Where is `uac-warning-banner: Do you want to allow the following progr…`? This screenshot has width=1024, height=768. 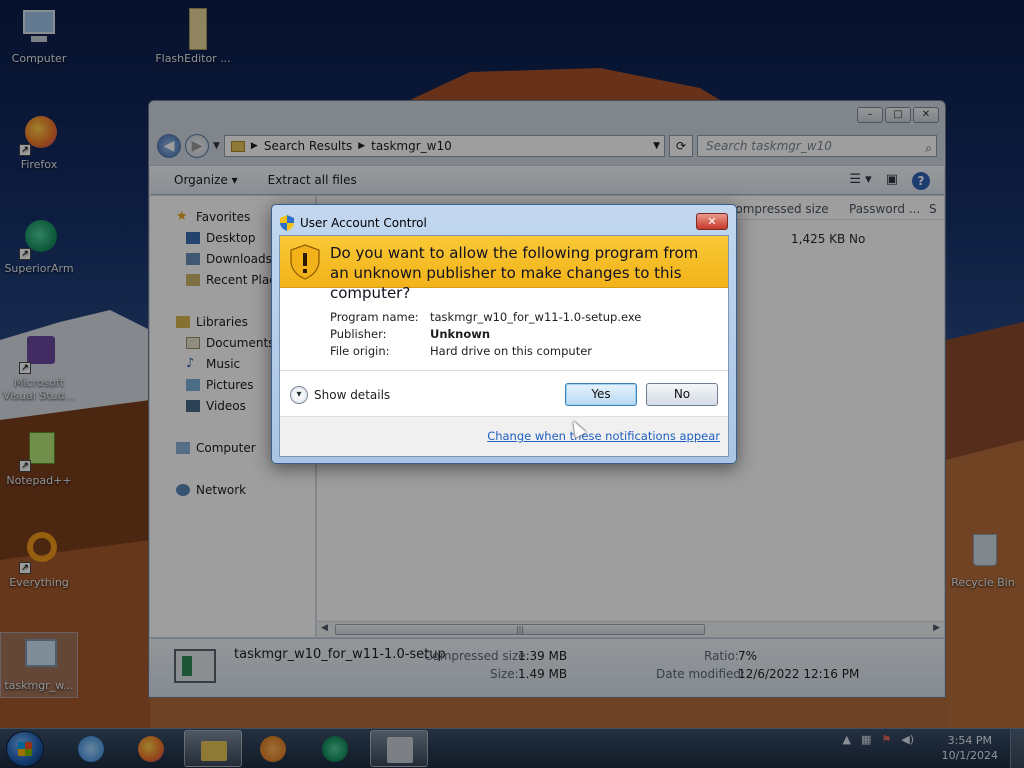
uac-warning-banner: Do you want to allow the following progr… is located at coordinates (504, 269).